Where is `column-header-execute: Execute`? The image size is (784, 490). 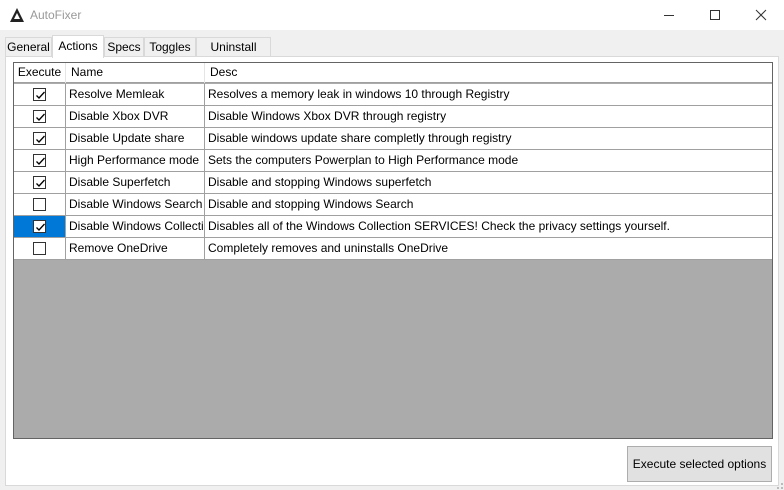
column-header-execute: Execute is located at coordinates (40, 73).